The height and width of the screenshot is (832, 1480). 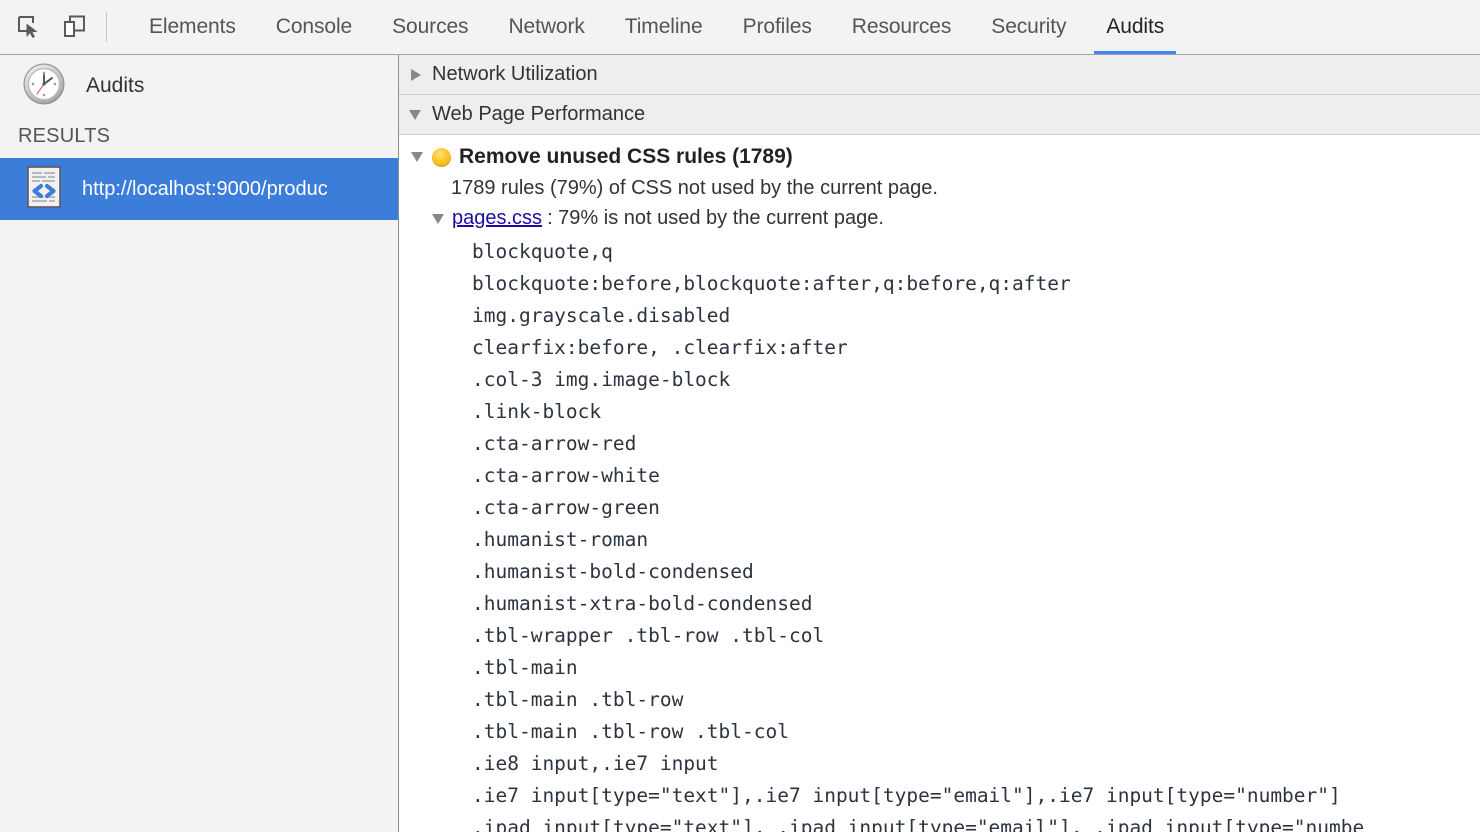 I want to click on css-rule: .tbl-main .tbl-row .tbl-col, so click(x=630, y=731).